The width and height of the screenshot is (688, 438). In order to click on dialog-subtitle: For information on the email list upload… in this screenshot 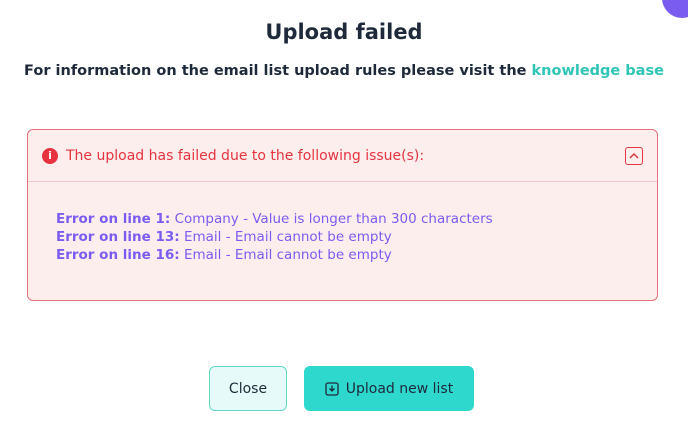, I will do `click(344, 71)`.